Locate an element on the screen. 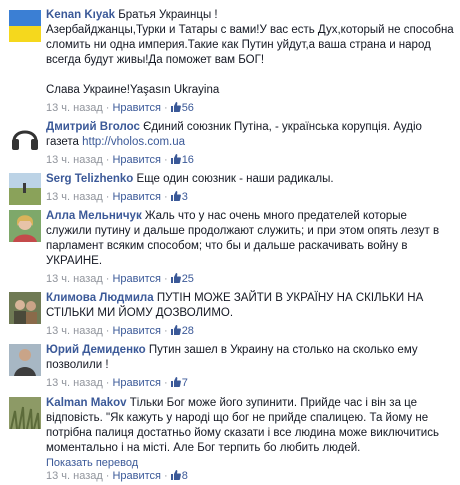  man-photo-icon is located at coordinates (25, 360).